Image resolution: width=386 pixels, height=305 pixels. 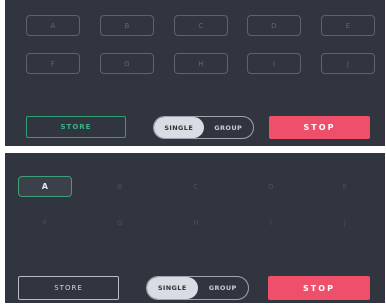 I want to click on pad-a-active: A, so click(x=45, y=186).